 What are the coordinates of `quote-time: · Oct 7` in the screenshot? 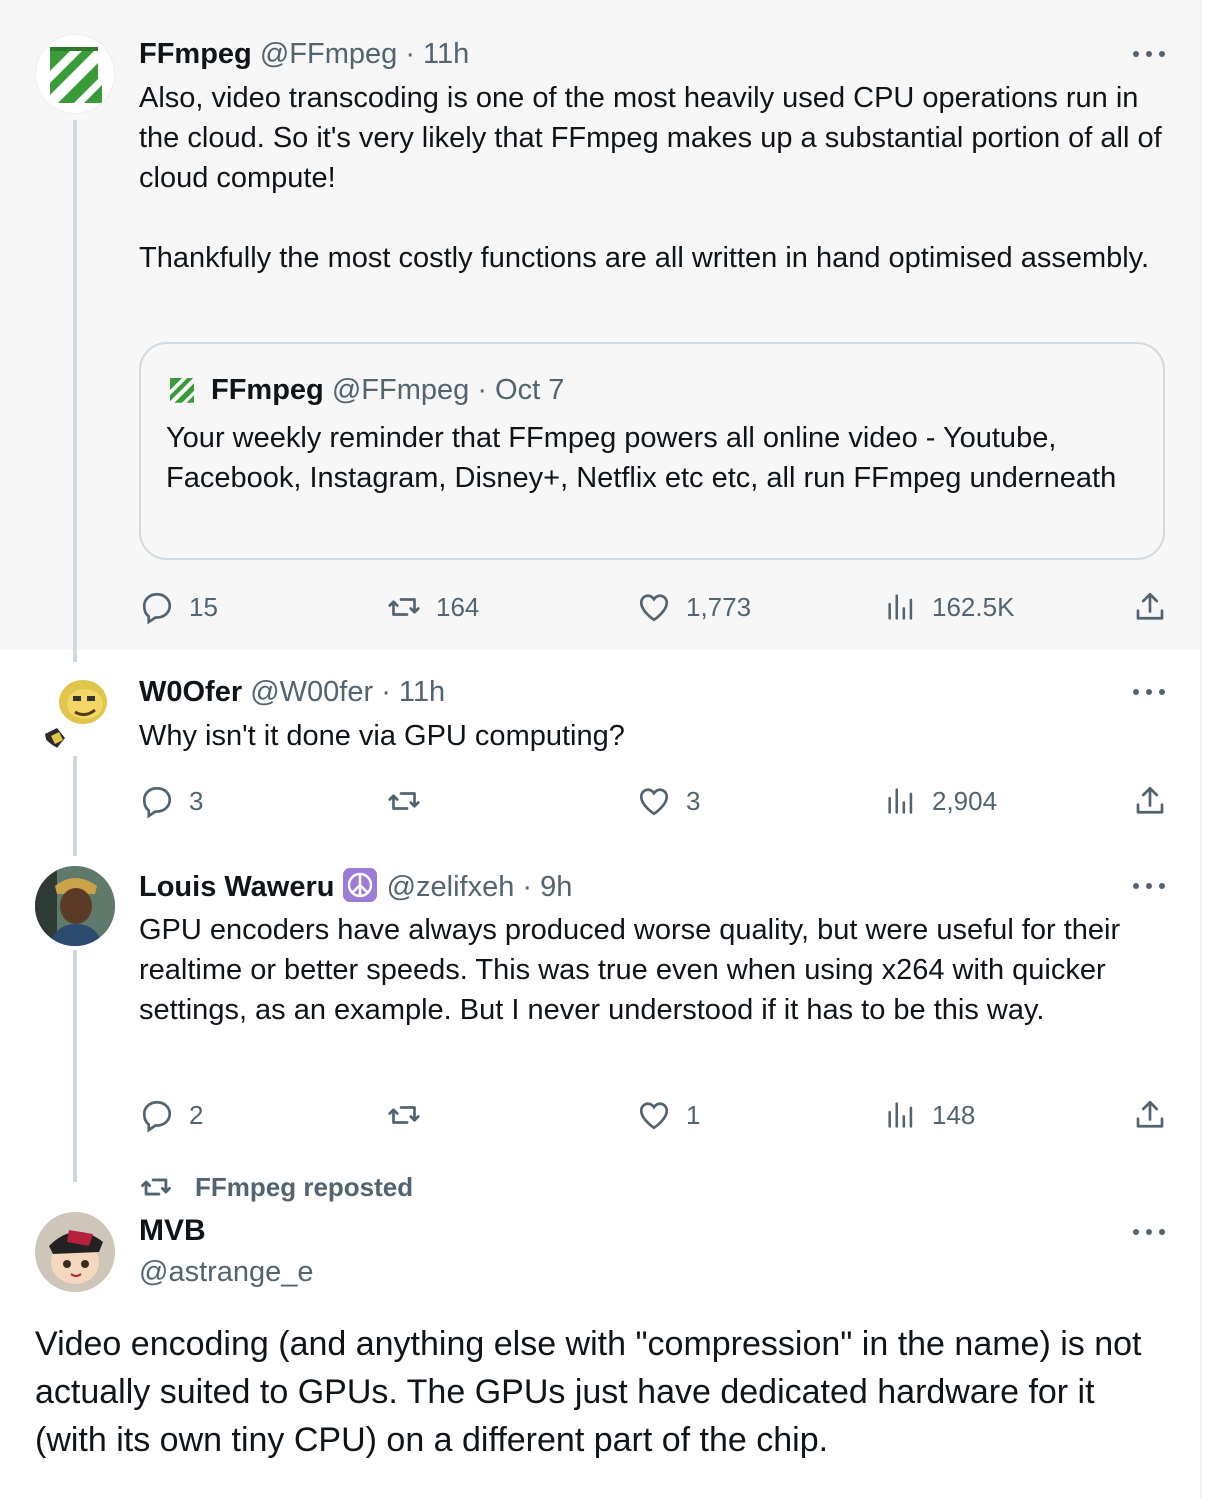 It's located at (521, 390).